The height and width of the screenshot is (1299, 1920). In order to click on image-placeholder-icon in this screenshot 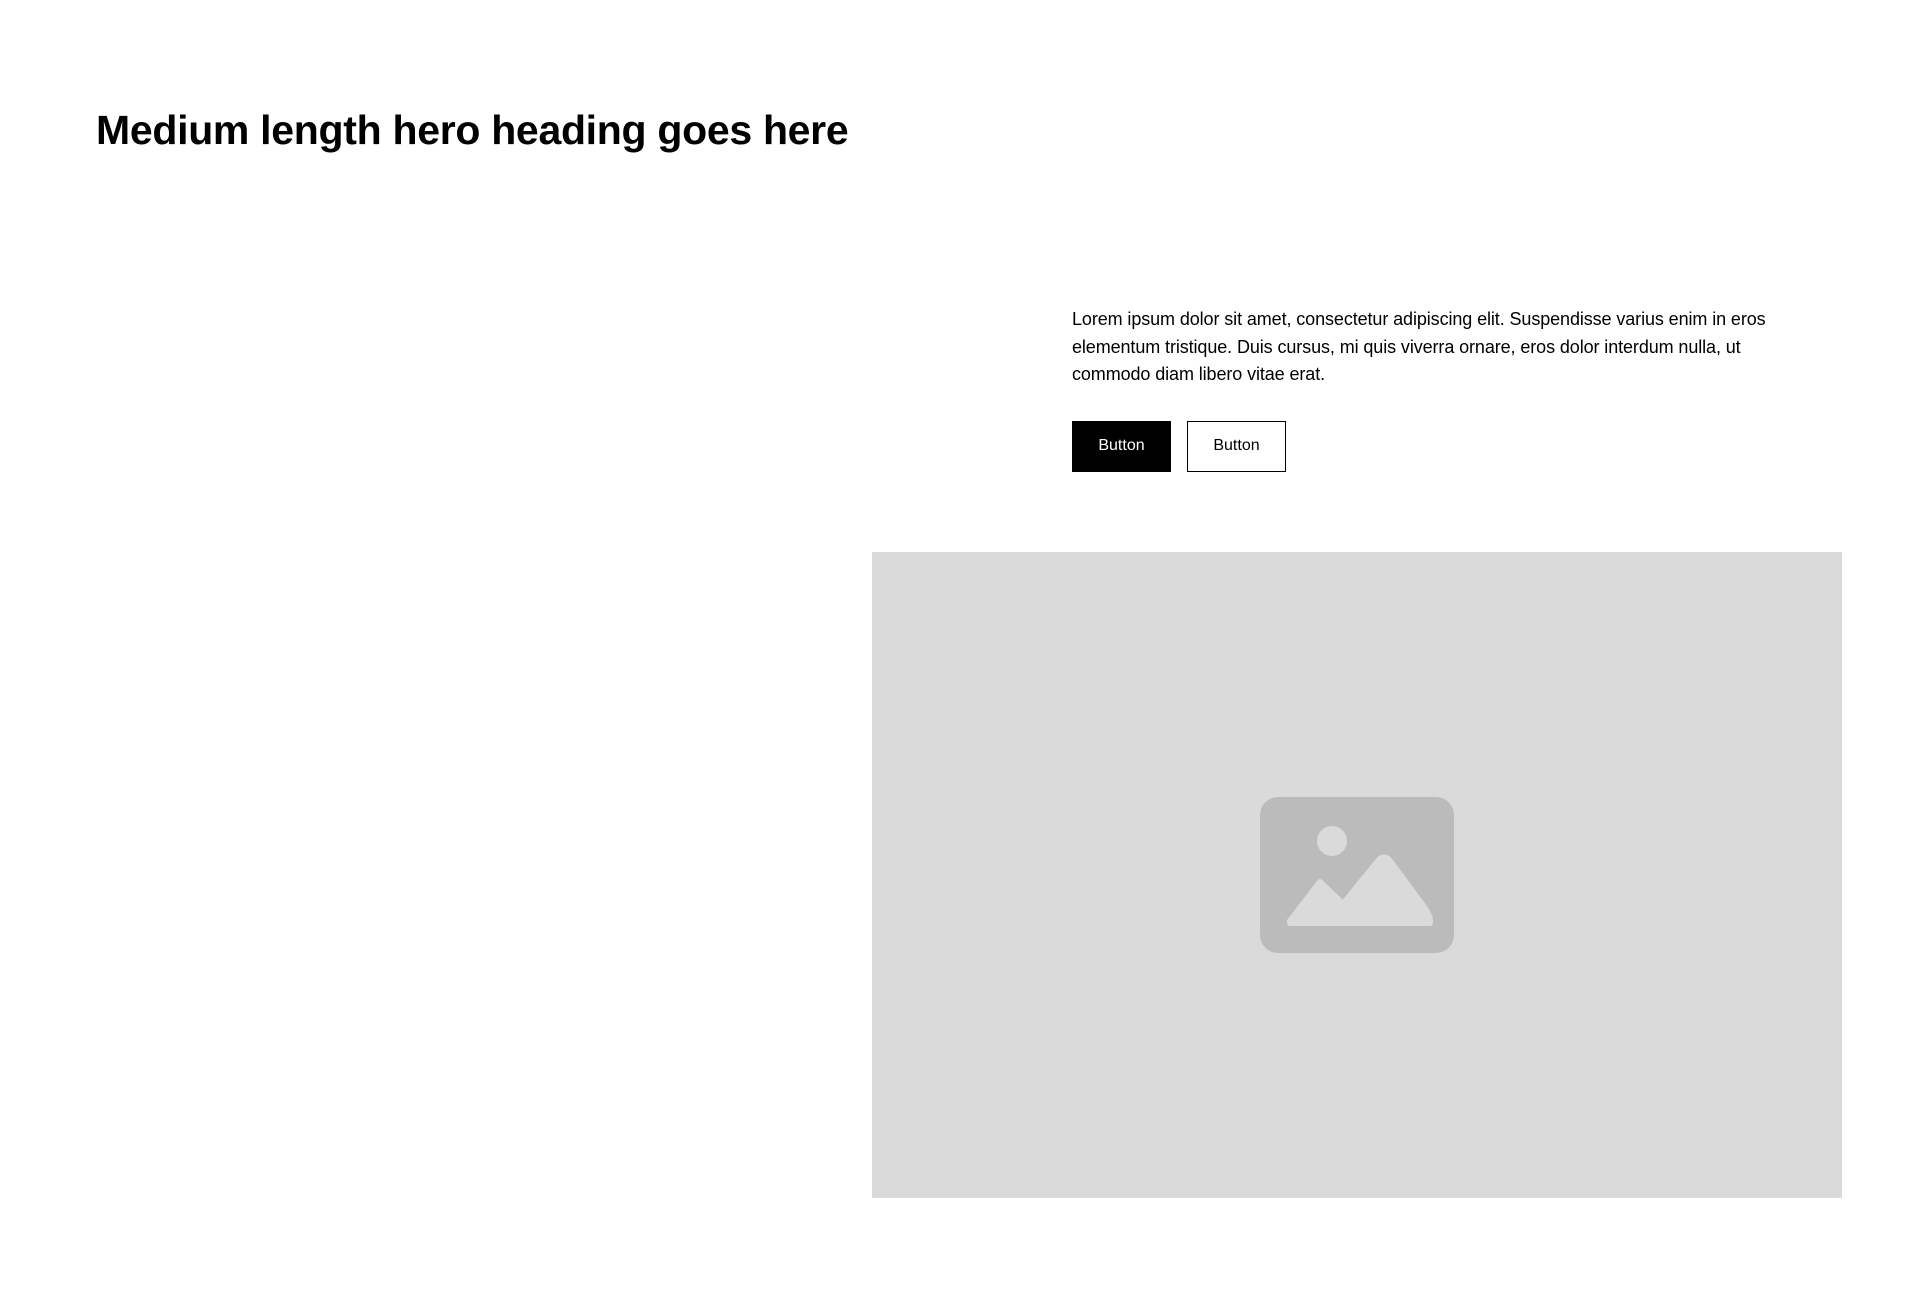, I will do `click(1357, 875)`.